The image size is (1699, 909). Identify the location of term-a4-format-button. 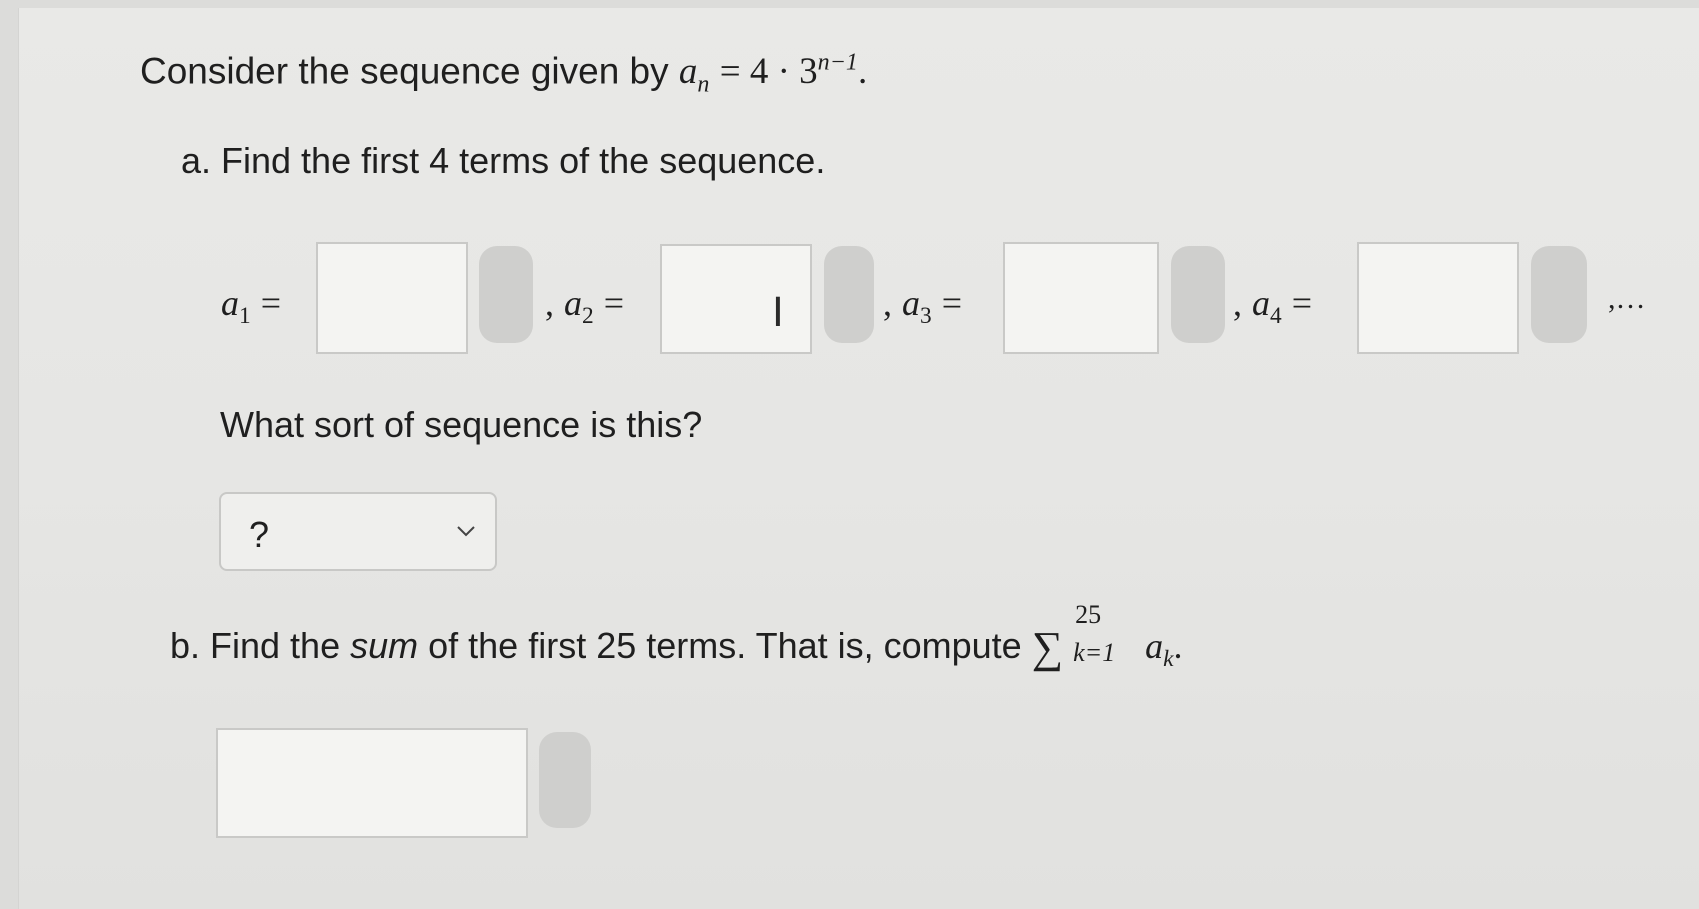
(1559, 294).